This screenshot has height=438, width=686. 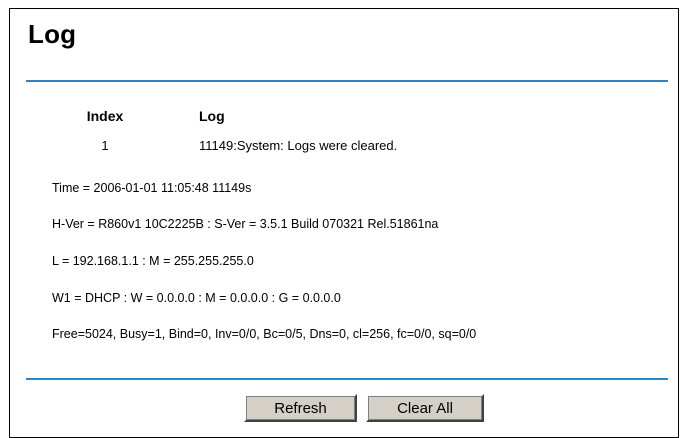 I want to click on log-column-header: Log, so click(x=212, y=116).